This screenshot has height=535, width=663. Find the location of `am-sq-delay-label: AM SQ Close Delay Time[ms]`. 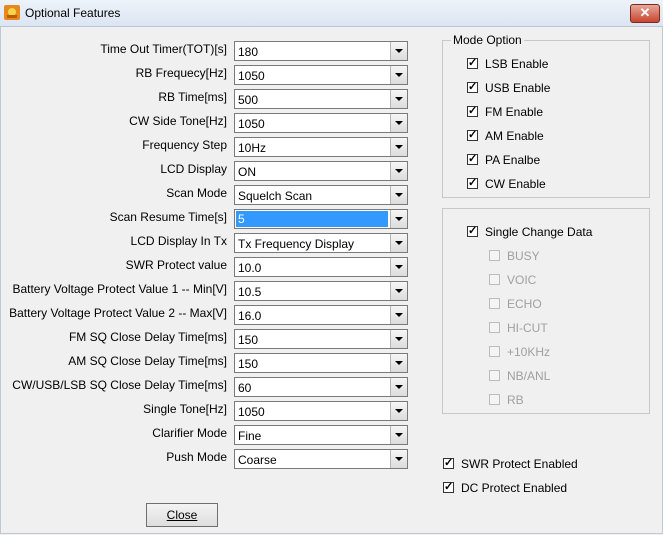

am-sq-delay-label: AM SQ Close Delay Time[ms] is located at coordinates (147, 361).